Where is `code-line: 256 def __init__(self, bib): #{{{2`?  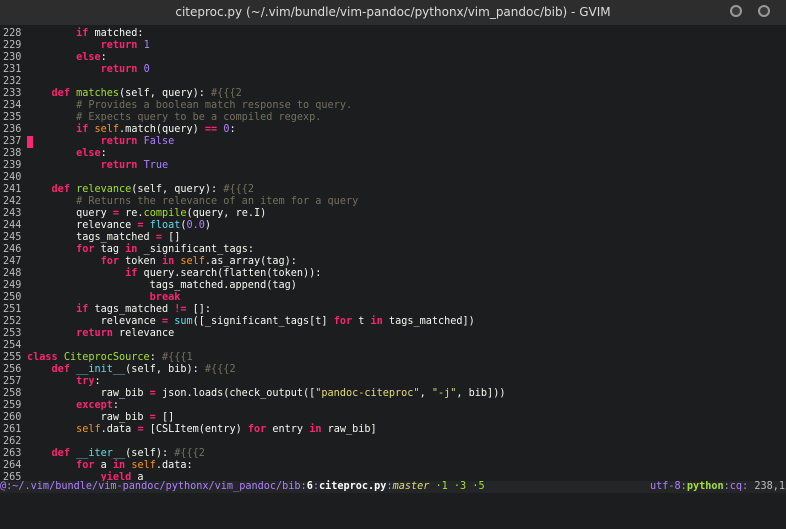
code-line: 256 def __init__(self, bib): #{{{2 is located at coordinates (393, 370).